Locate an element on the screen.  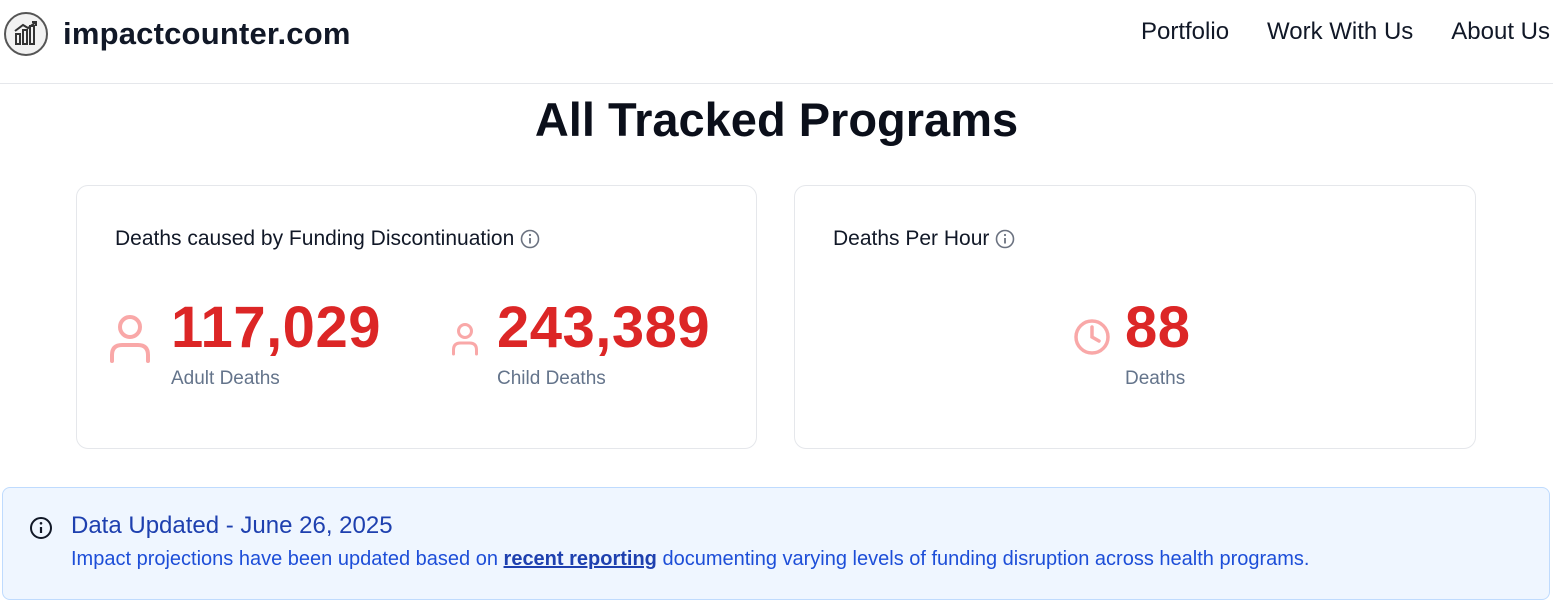
nav-link-about-us: About Us is located at coordinates (1500, 32).